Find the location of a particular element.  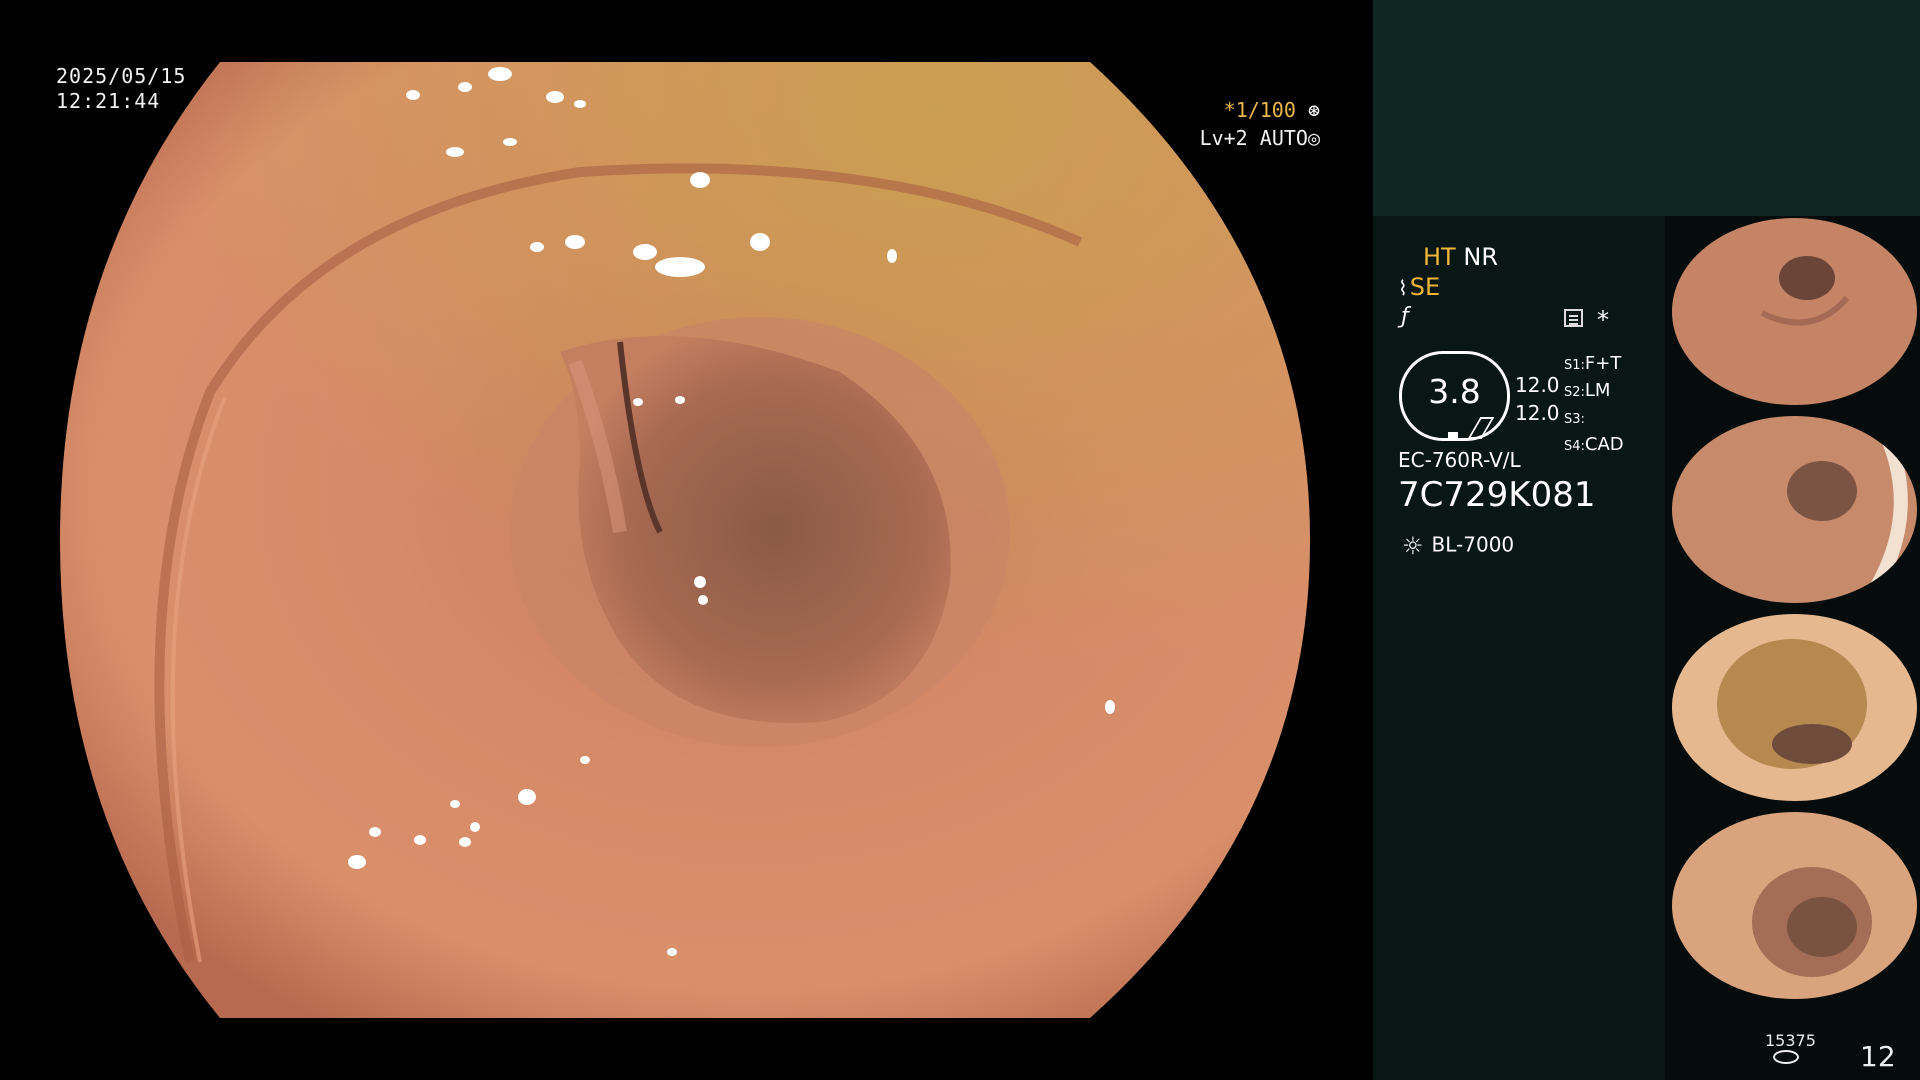

switch-s4-key: S4: is located at coordinates (1574, 446).